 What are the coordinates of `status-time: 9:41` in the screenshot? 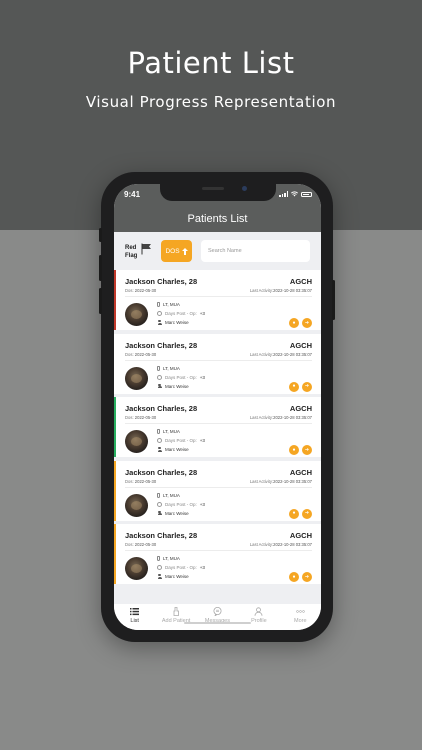 It's located at (132, 194).